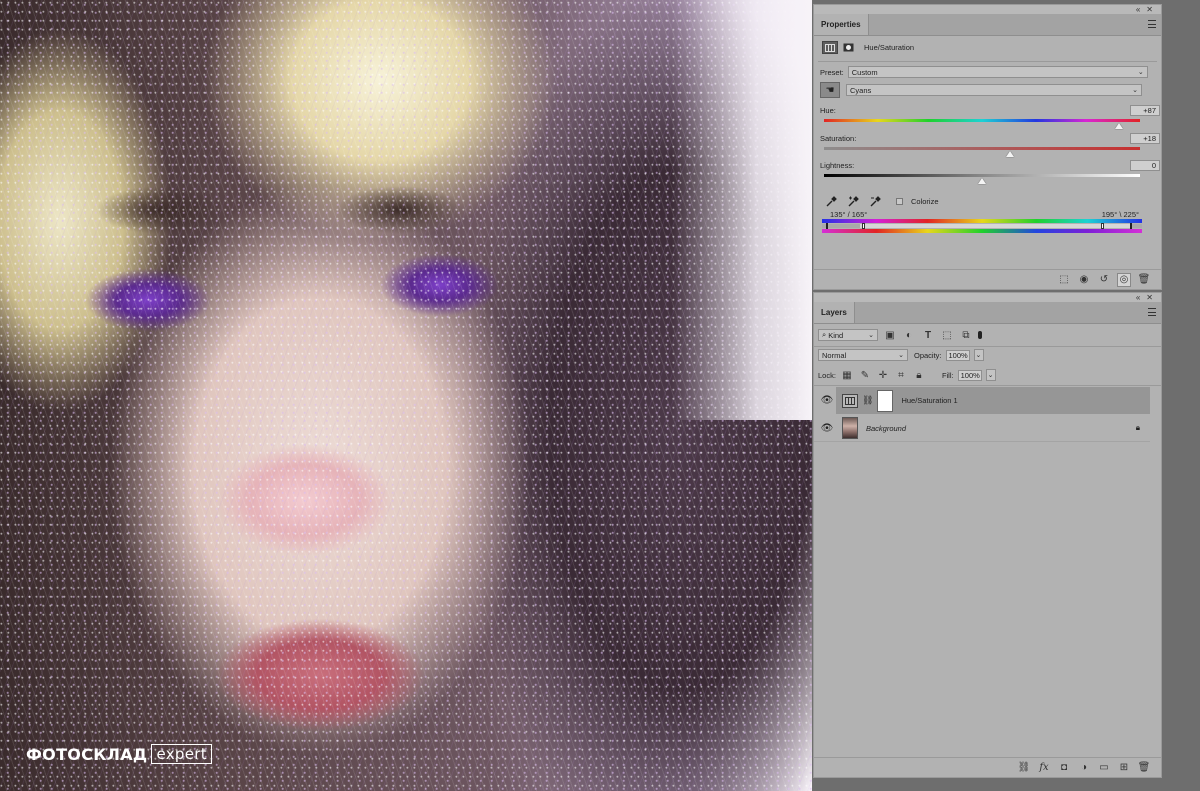 The image size is (1200, 791). What do you see at coordinates (929, 400) in the screenshot?
I see `layer-name: Hue/Saturation 1` at bounding box center [929, 400].